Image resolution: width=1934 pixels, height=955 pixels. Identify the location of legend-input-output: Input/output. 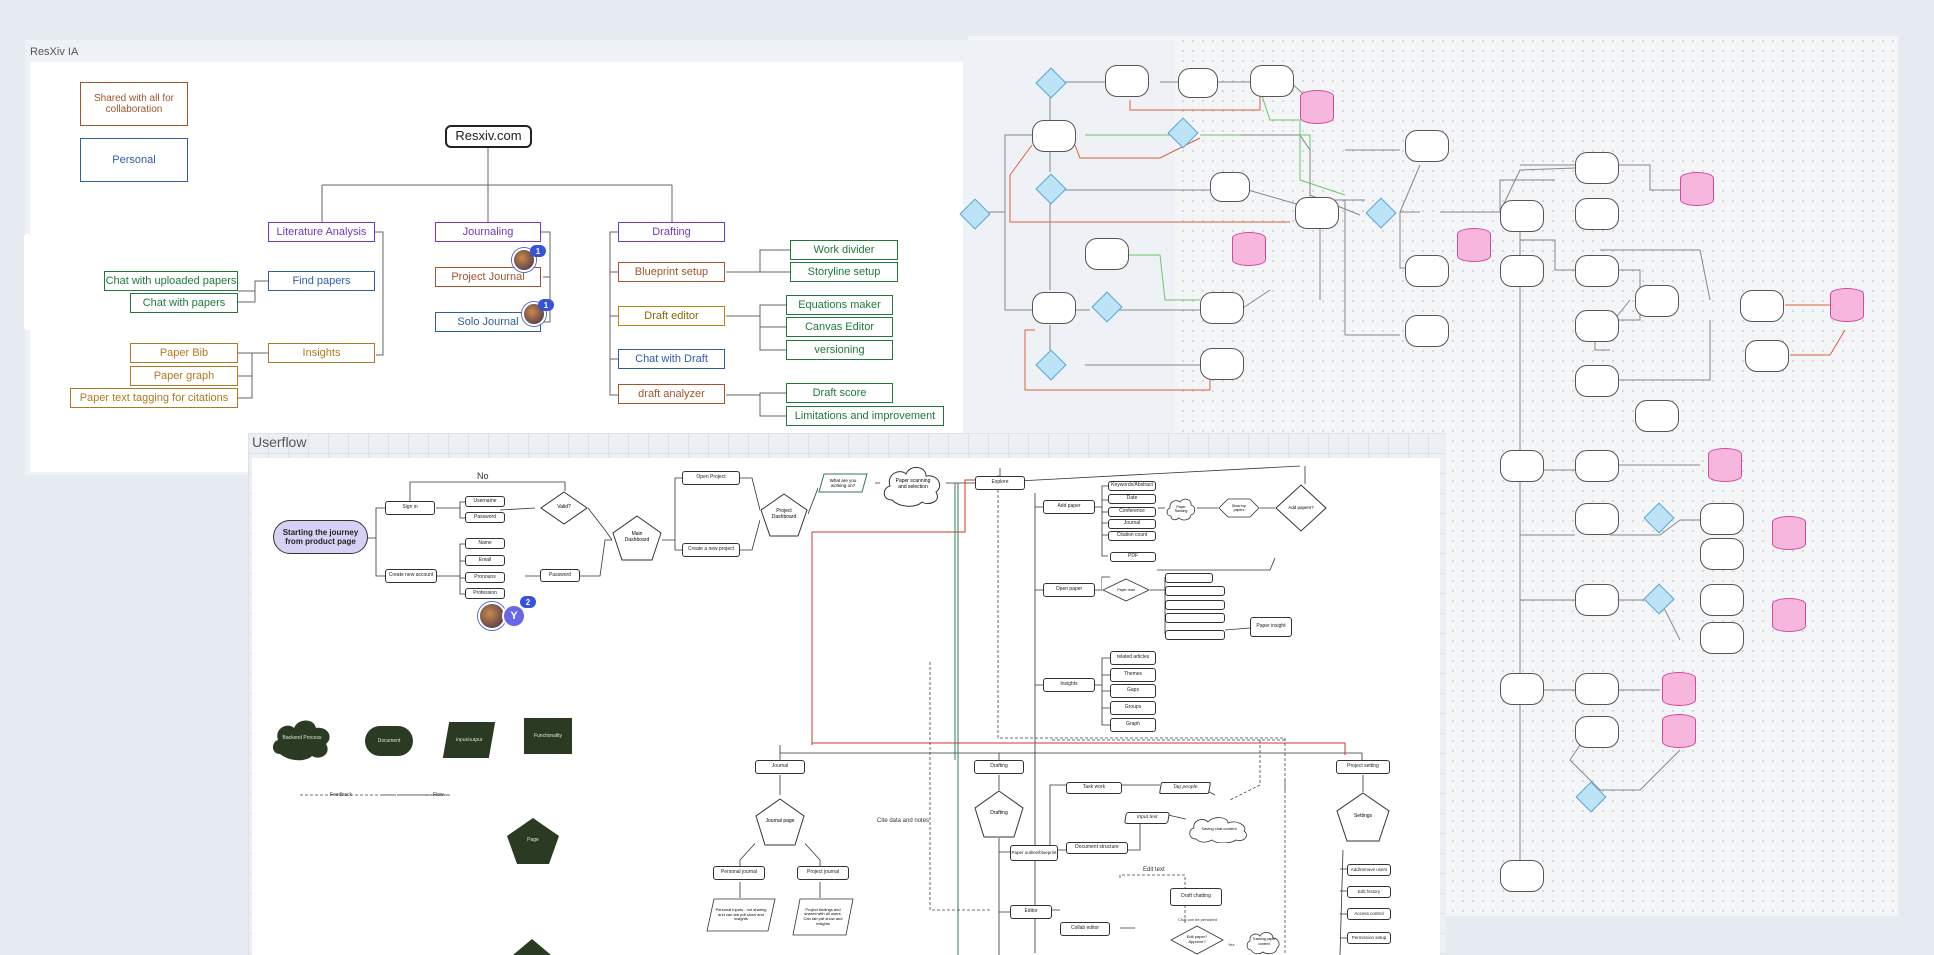
(469, 740).